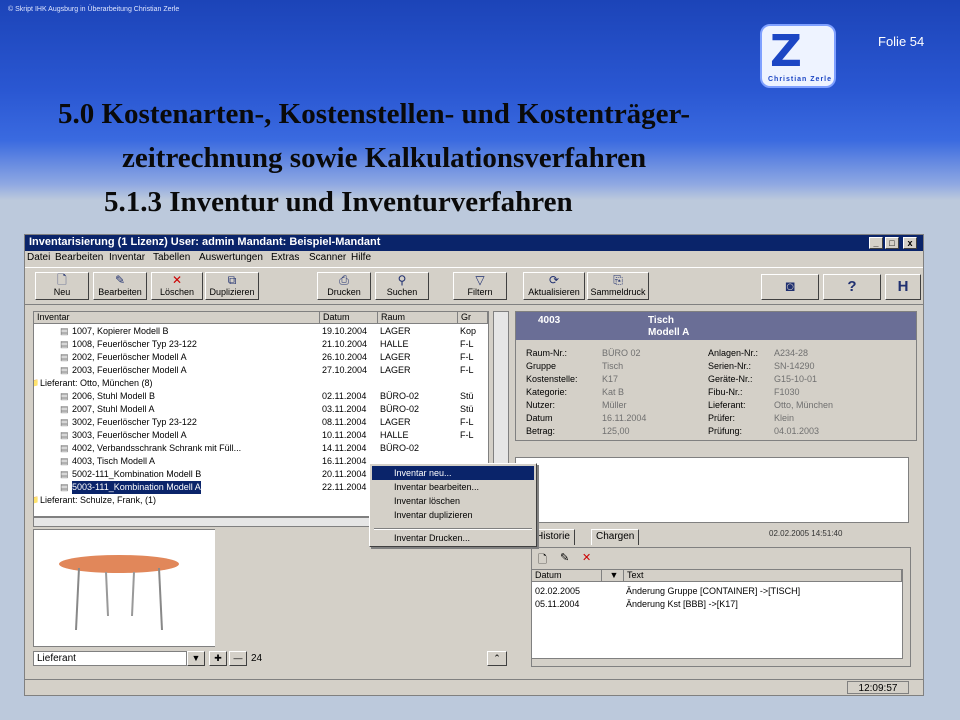  Describe the element at coordinates (497, 658) in the screenshot. I see `image-options-button: ⌃` at that location.